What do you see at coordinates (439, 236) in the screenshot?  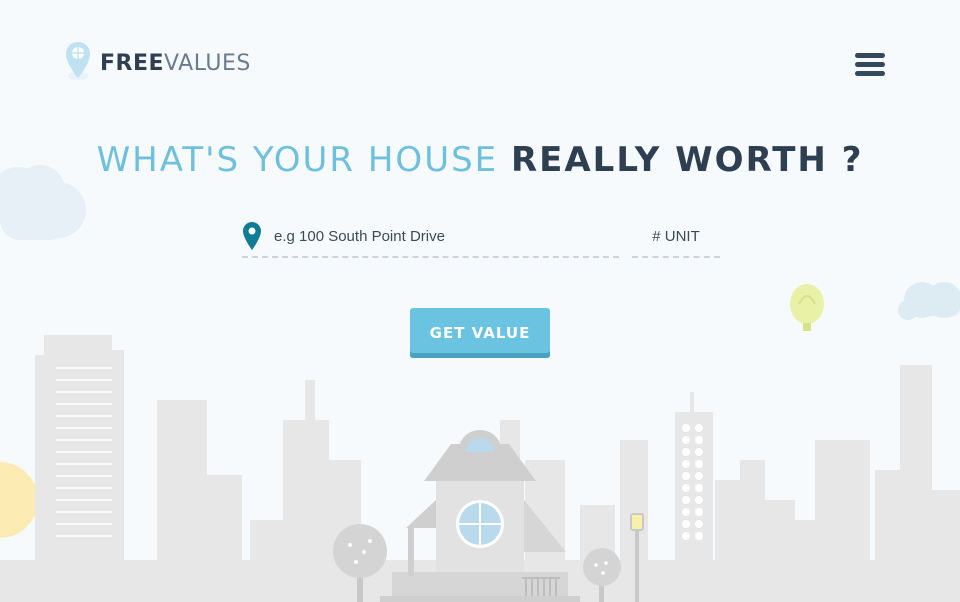 I see `address-input` at bounding box center [439, 236].